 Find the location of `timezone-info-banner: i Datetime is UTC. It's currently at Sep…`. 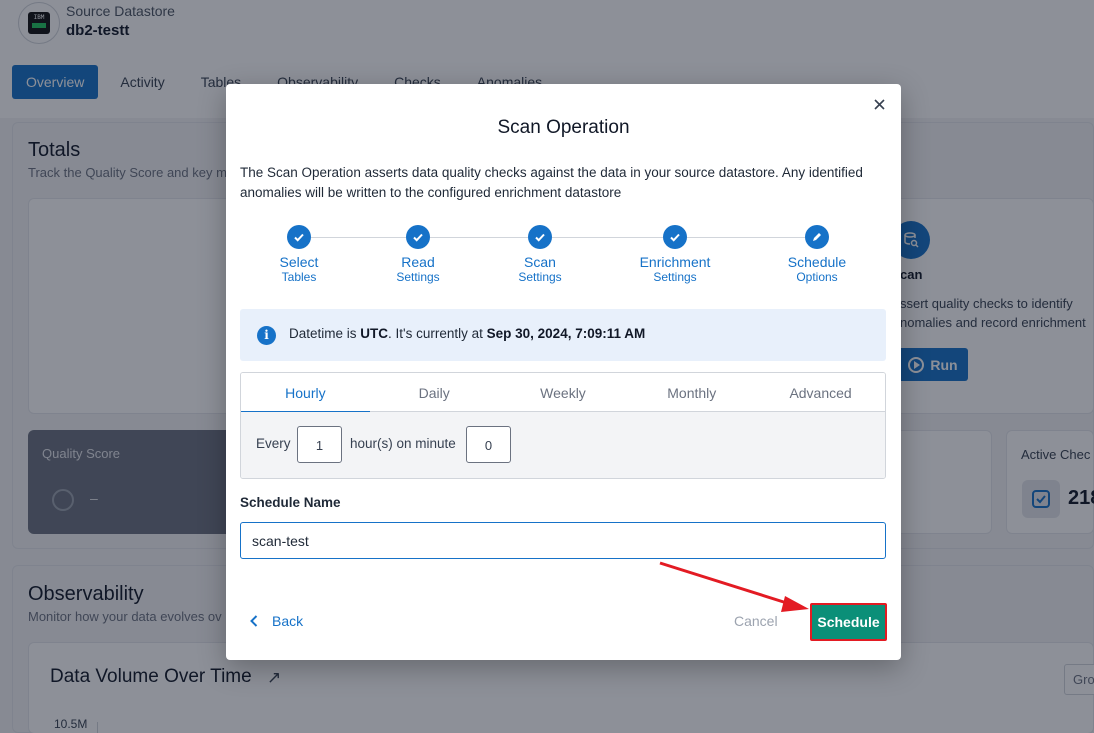

timezone-info-banner: i Datetime is UTC. It's currently at Sep… is located at coordinates (563, 335).